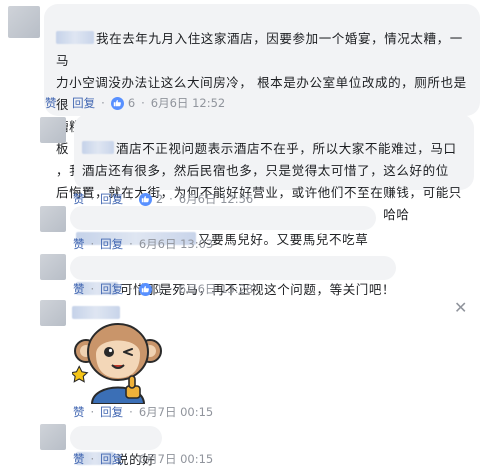 The height and width of the screenshot is (471, 484). Describe the element at coordinates (159, 199) in the screenshot. I see `reaction-count: 2` at that location.